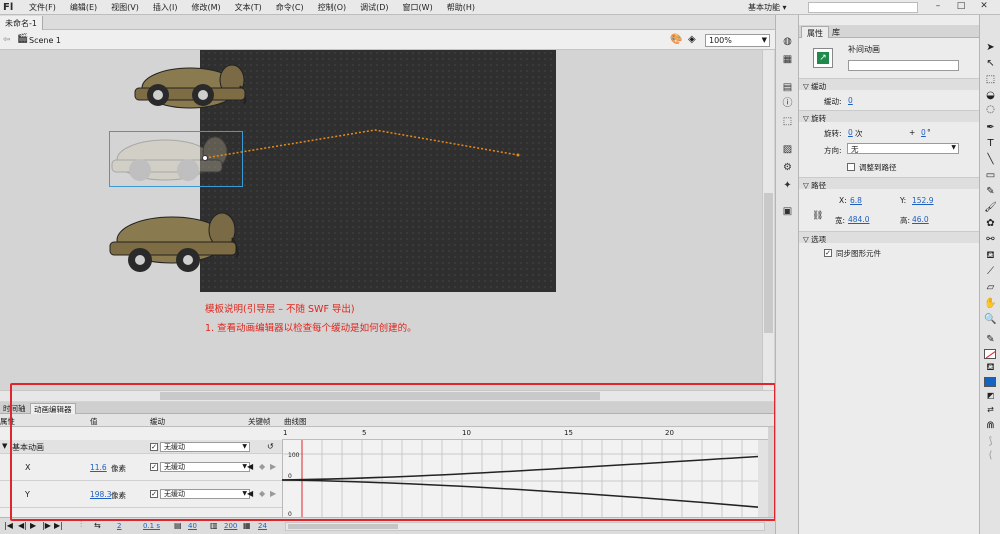 Image resolution: width=1000 pixels, height=534 pixels. I want to click on document-tab: 未命名-1, so click(21, 23).